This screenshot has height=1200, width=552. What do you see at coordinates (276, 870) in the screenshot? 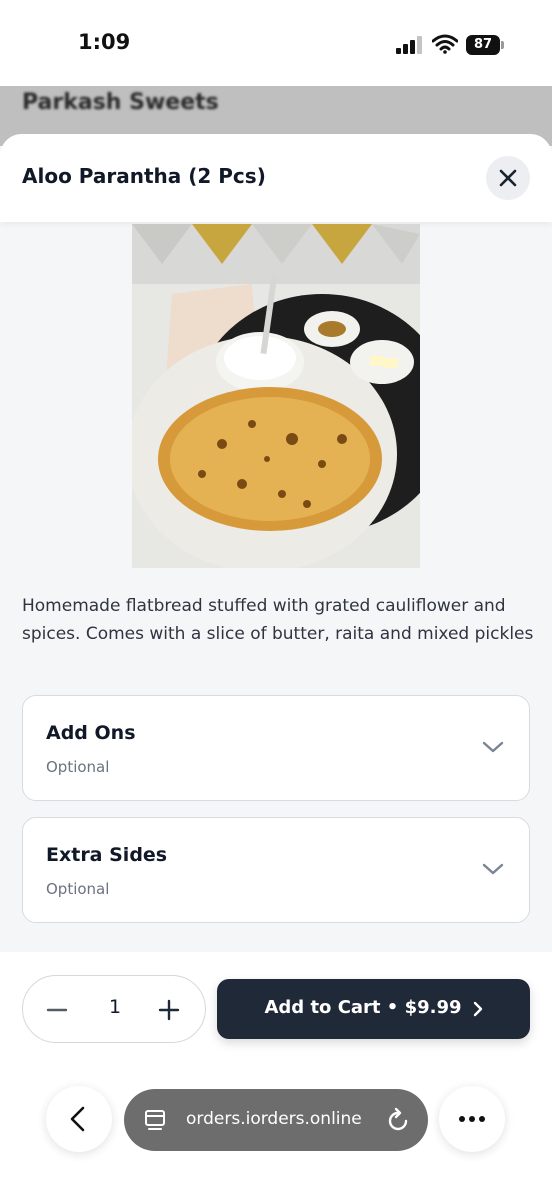
I see `option-group-extra-sides: Extra Sides Optional` at bounding box center [276, 870].